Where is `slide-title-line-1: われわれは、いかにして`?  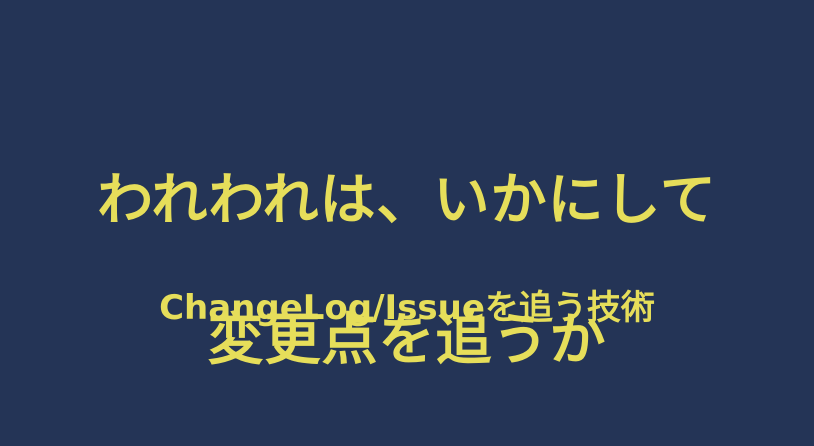
slide-title-line-1: われわれは、いかにして is located at coordinates (407, 200).